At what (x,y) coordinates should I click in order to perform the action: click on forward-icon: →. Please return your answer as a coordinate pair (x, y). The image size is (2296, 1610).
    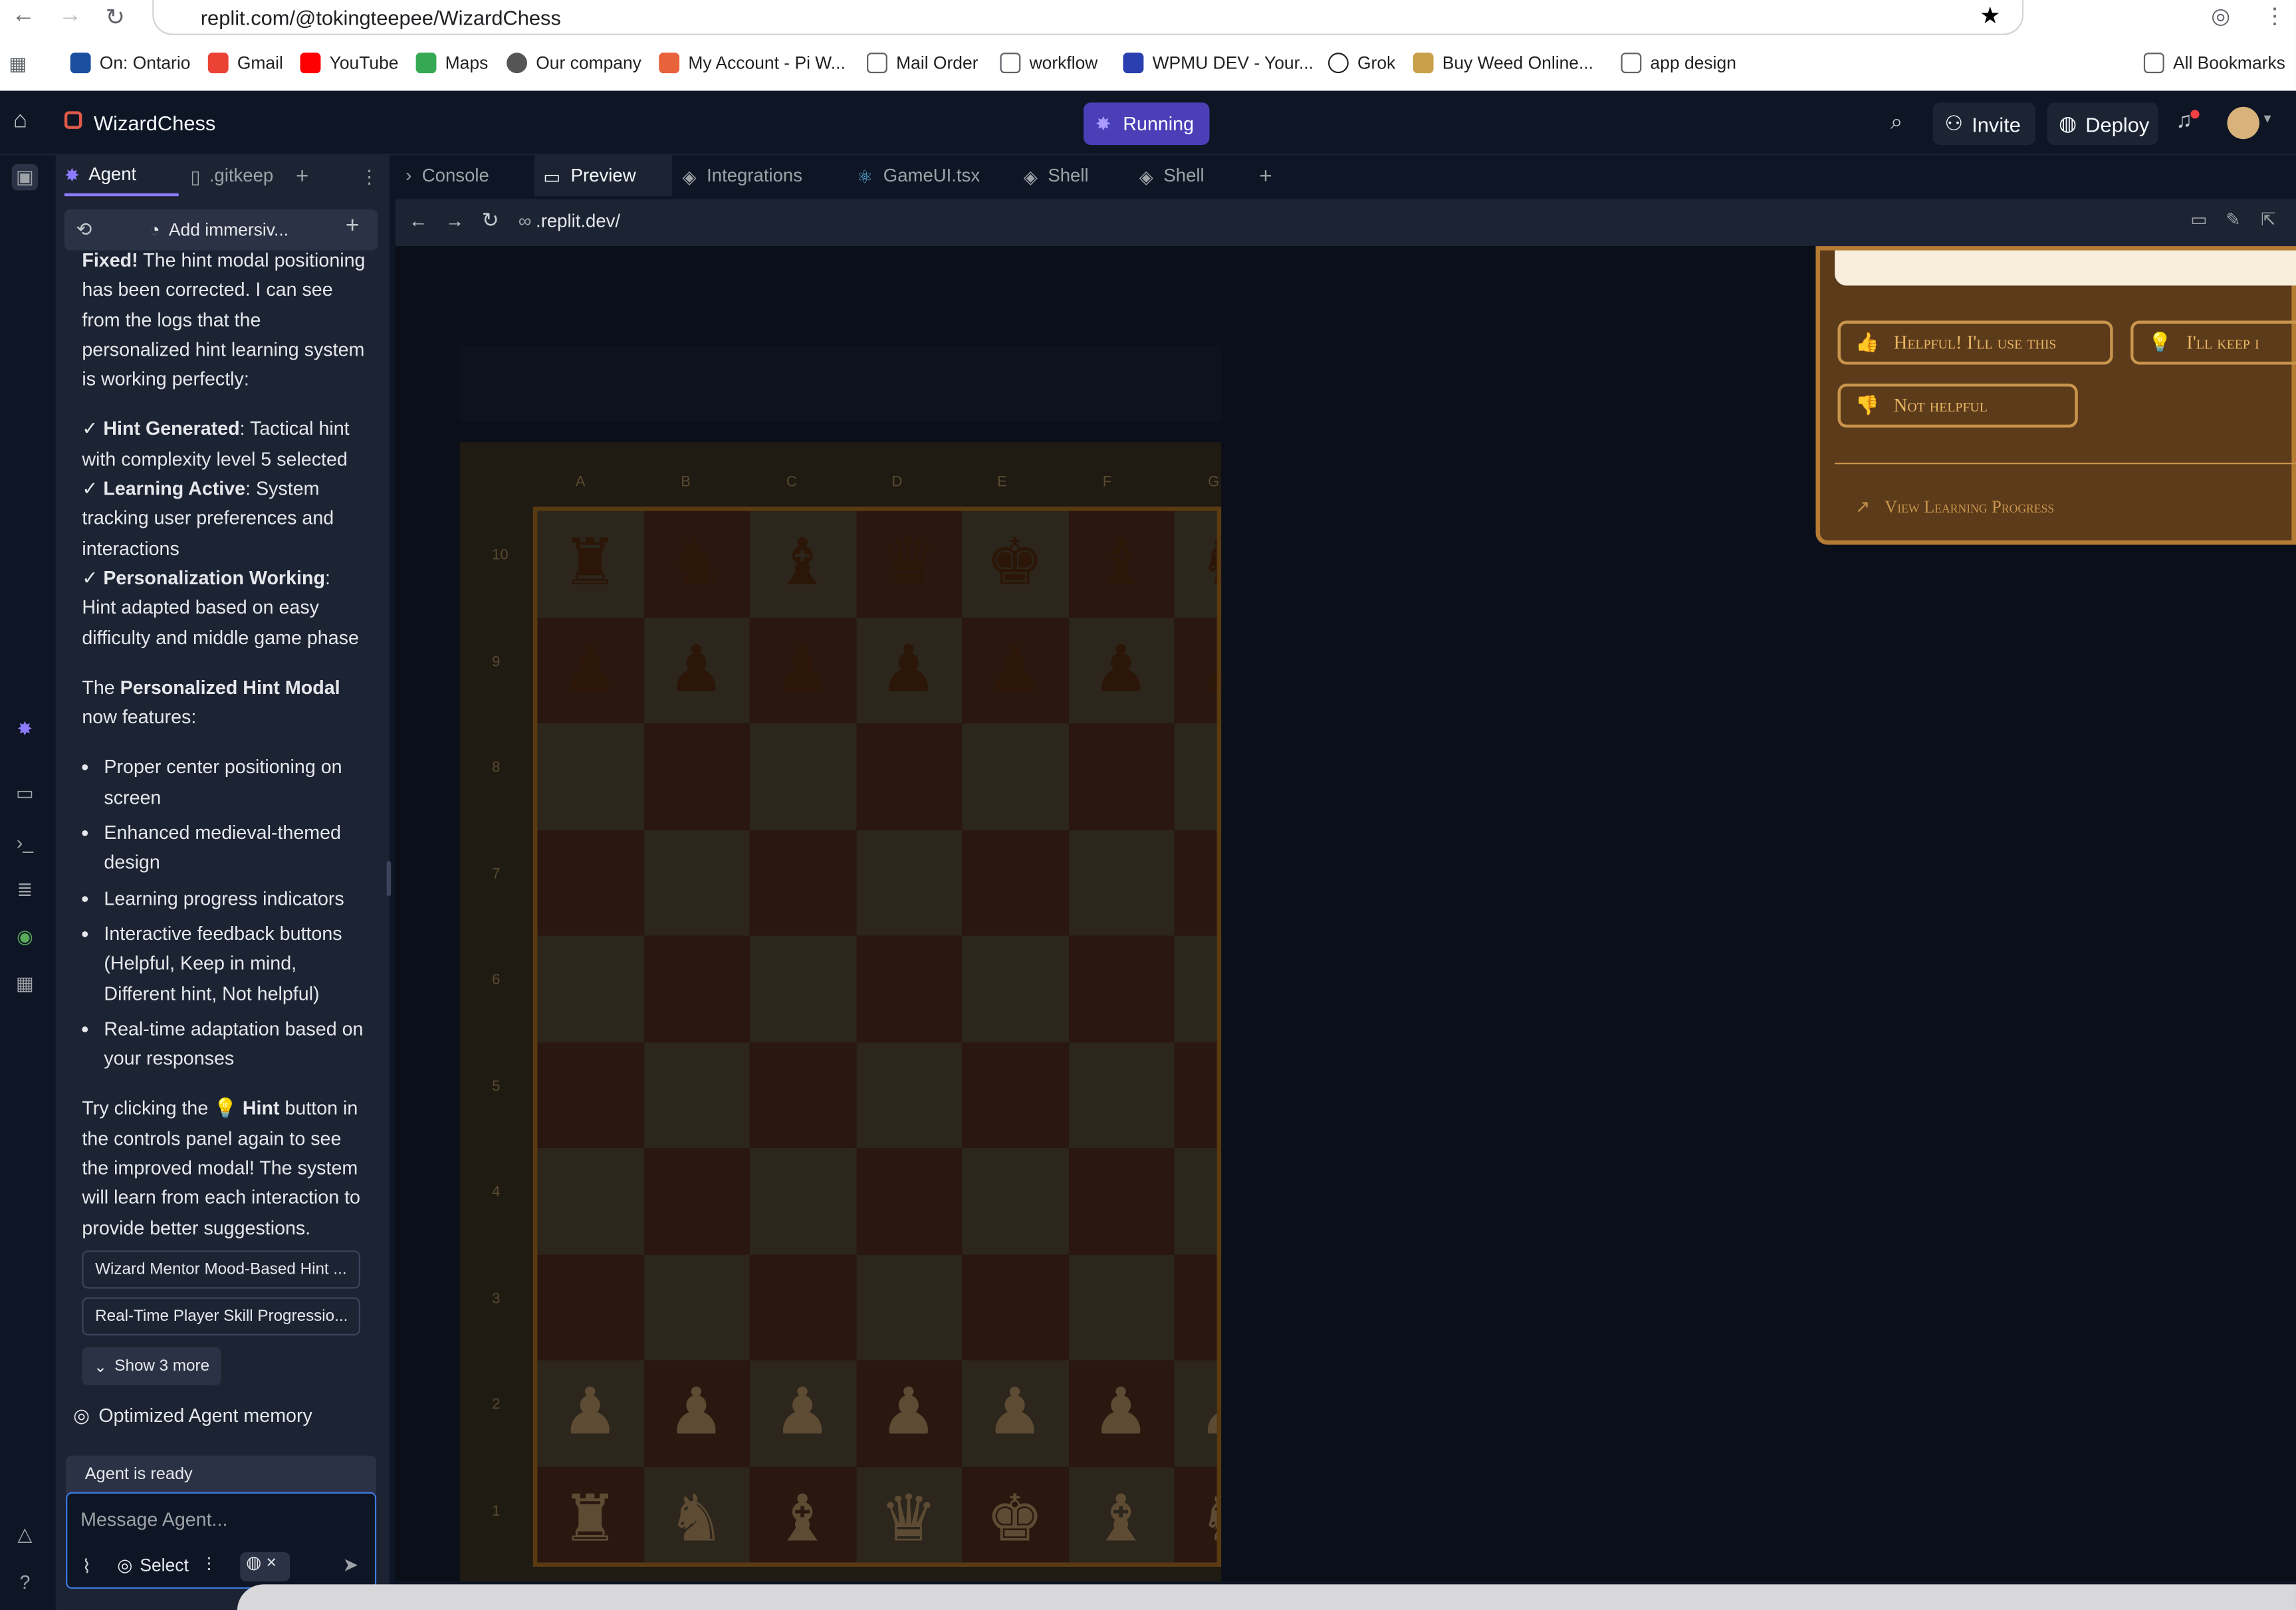
    Looking at the image, I should click on (70, 16).